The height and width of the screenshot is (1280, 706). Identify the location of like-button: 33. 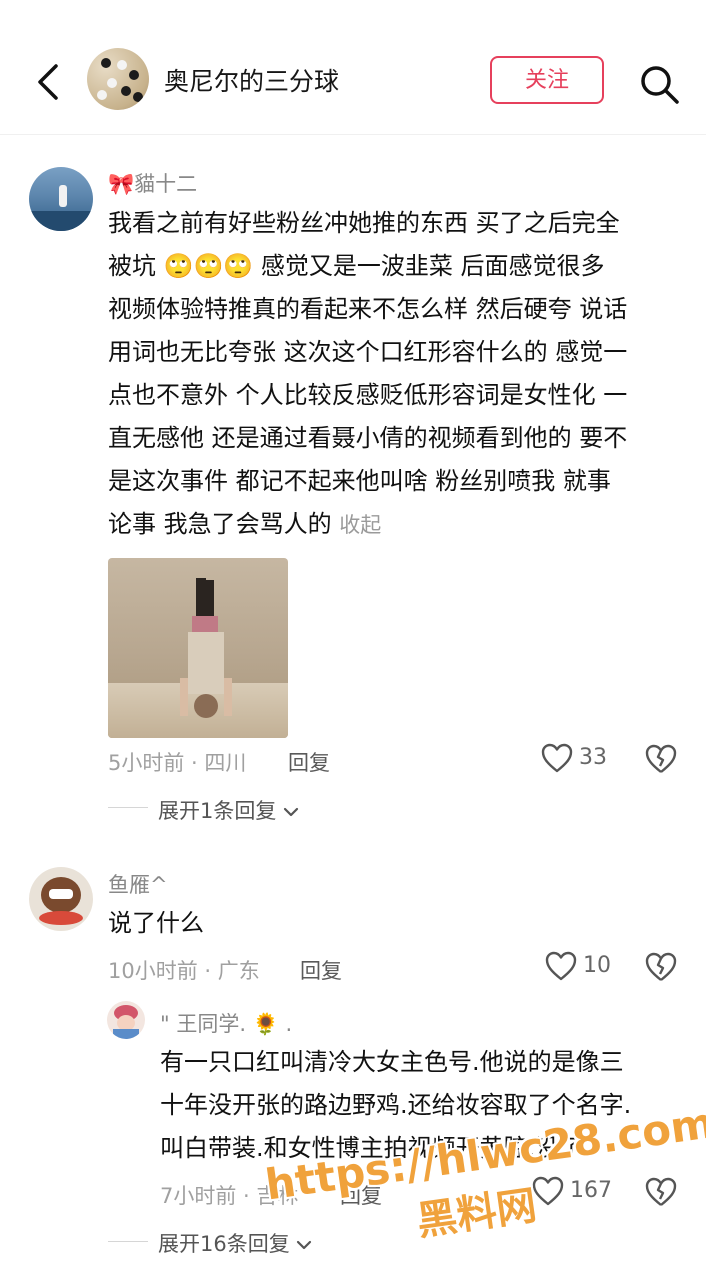
(576, 760).